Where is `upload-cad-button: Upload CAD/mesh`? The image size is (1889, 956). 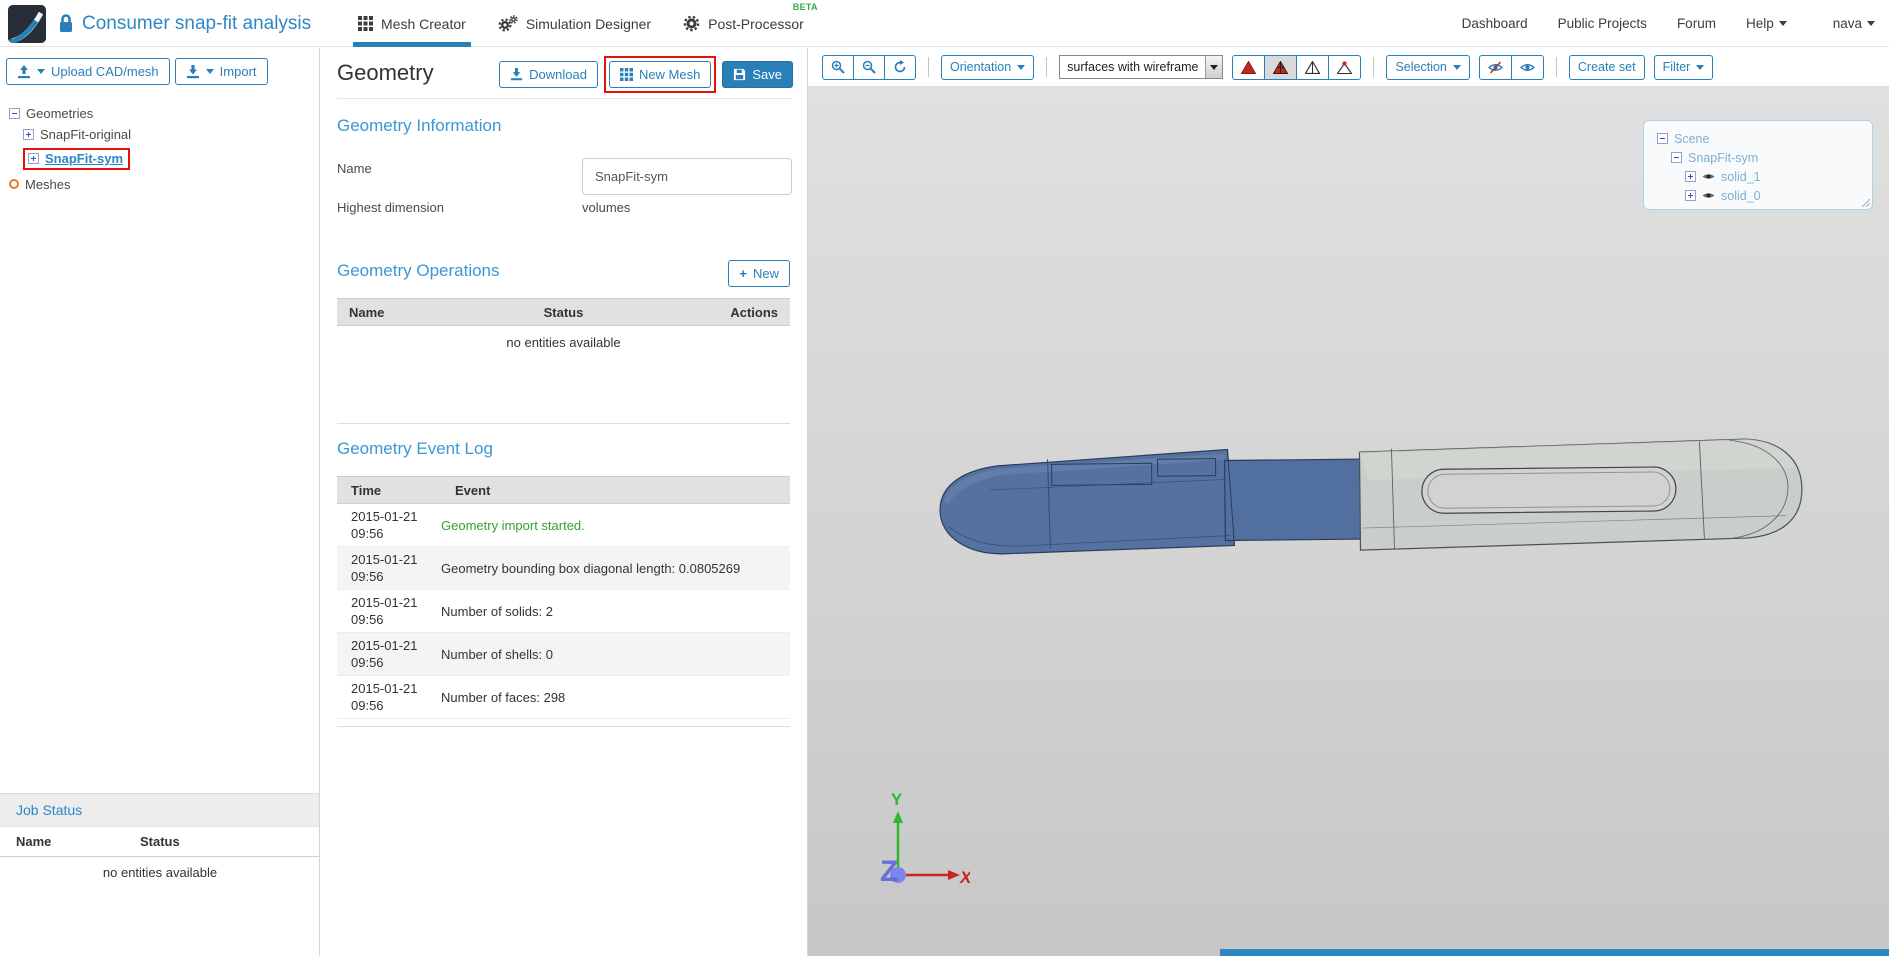 upload-cad-button: Upload CAD/mesh is located at coordinates (88, 71).